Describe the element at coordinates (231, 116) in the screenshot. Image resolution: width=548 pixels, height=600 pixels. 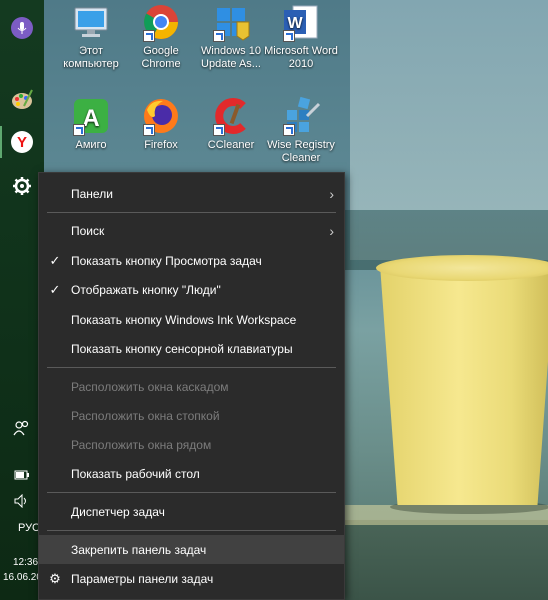
I see `ccleaner-icon` at that location.